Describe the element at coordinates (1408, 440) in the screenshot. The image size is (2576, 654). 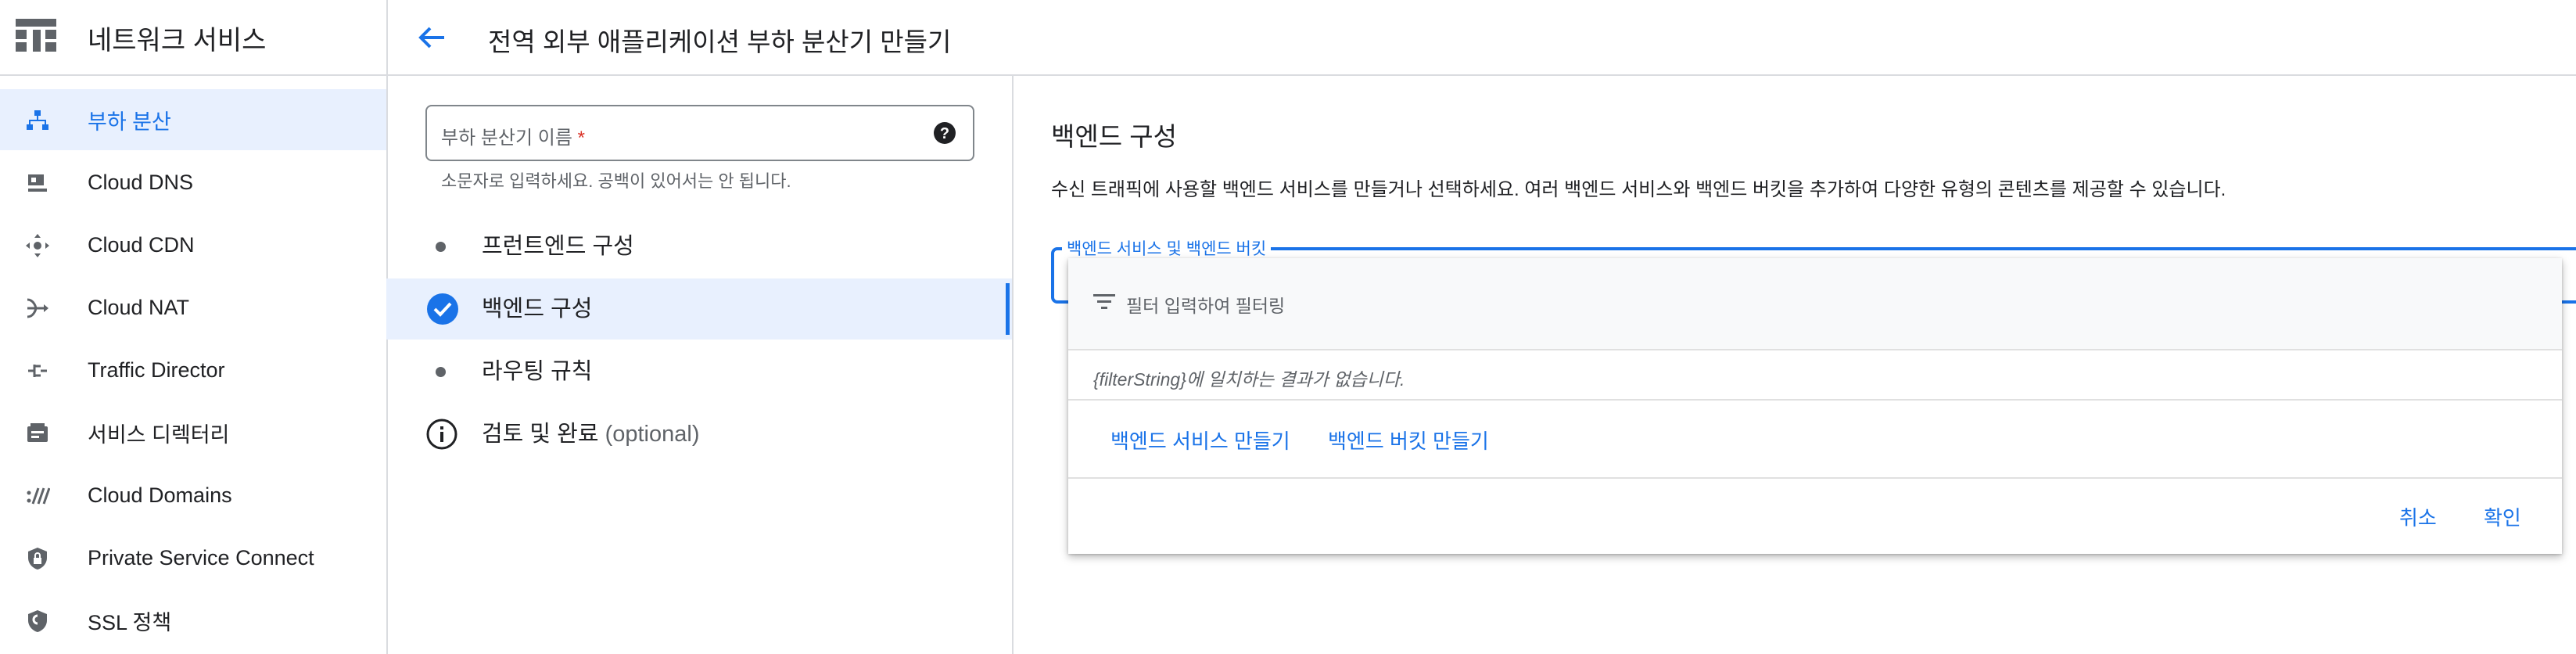
I see `create-backend-bucket-button: 백엔드 버킷 만들기` at that location.